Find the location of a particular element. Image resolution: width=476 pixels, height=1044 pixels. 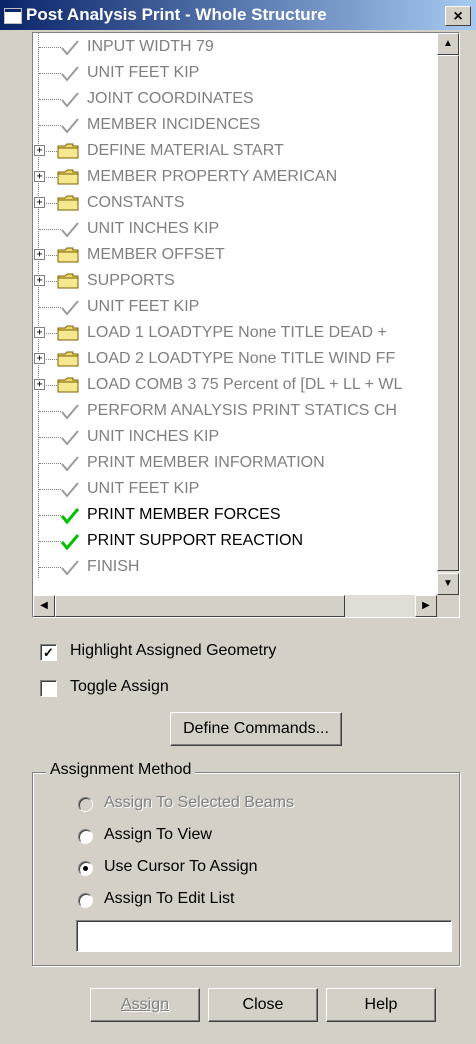

highlight-checkbox-box: ✓ is located at coordinates (48, 652).